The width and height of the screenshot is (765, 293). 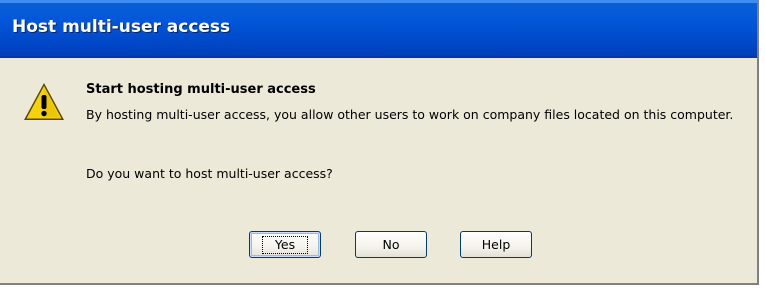 I want to click on window-title: Host multi-user access, so click(x=121, y=27).